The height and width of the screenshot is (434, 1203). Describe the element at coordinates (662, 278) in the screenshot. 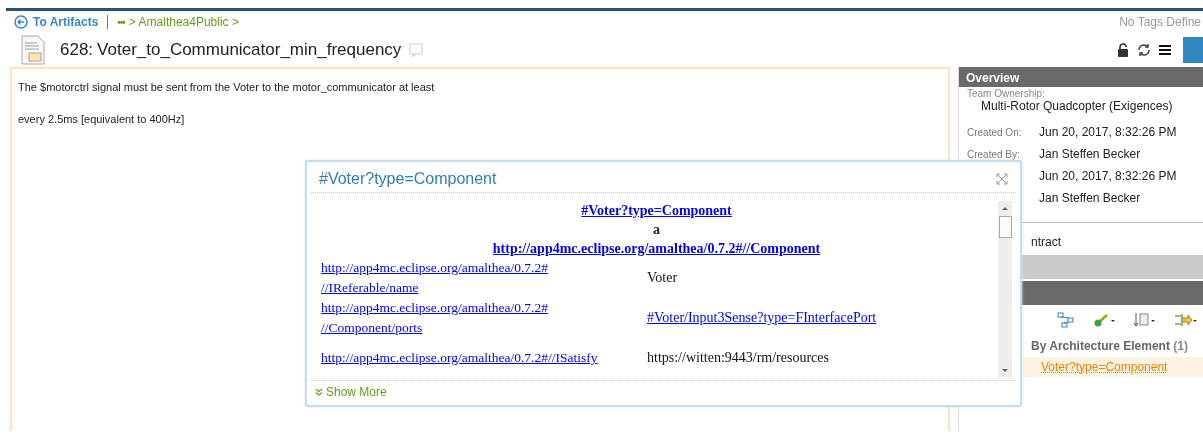

I see `value-text: Voter` at that location.